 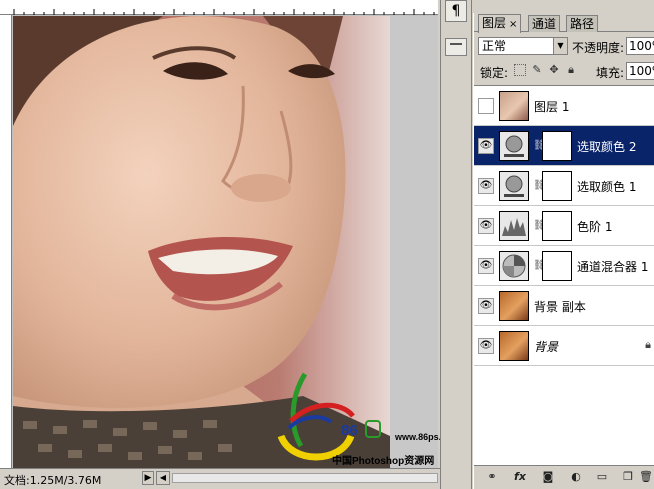 What do you see at coordinates (6, 241) in the screenshot?
I see `vertical-ruler` at bounding box center [6, 241].